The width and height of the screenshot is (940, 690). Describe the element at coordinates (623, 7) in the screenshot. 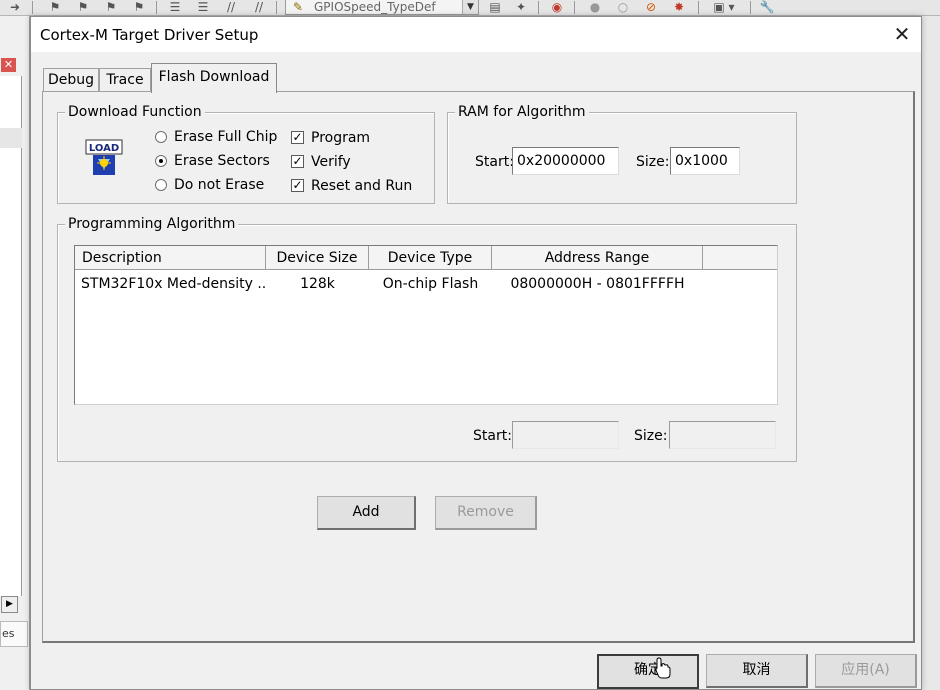

I see `breakpoint-disable-icon: ○` at that location.